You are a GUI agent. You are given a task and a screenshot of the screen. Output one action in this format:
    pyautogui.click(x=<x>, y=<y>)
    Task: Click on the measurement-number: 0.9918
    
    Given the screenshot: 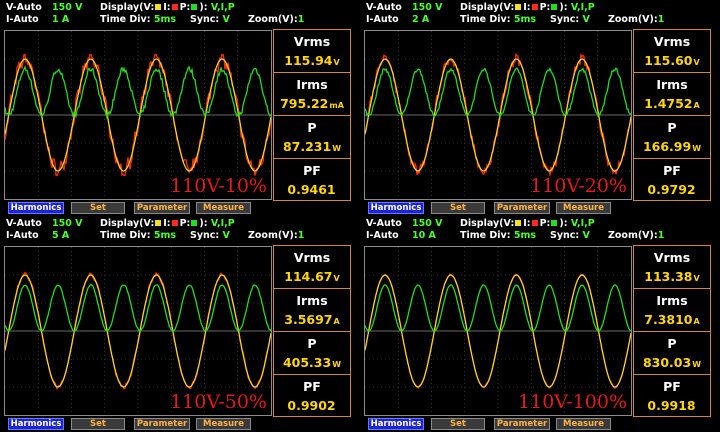 What is the action you would take?
    pyautogui.click(x=671, y=405)
    